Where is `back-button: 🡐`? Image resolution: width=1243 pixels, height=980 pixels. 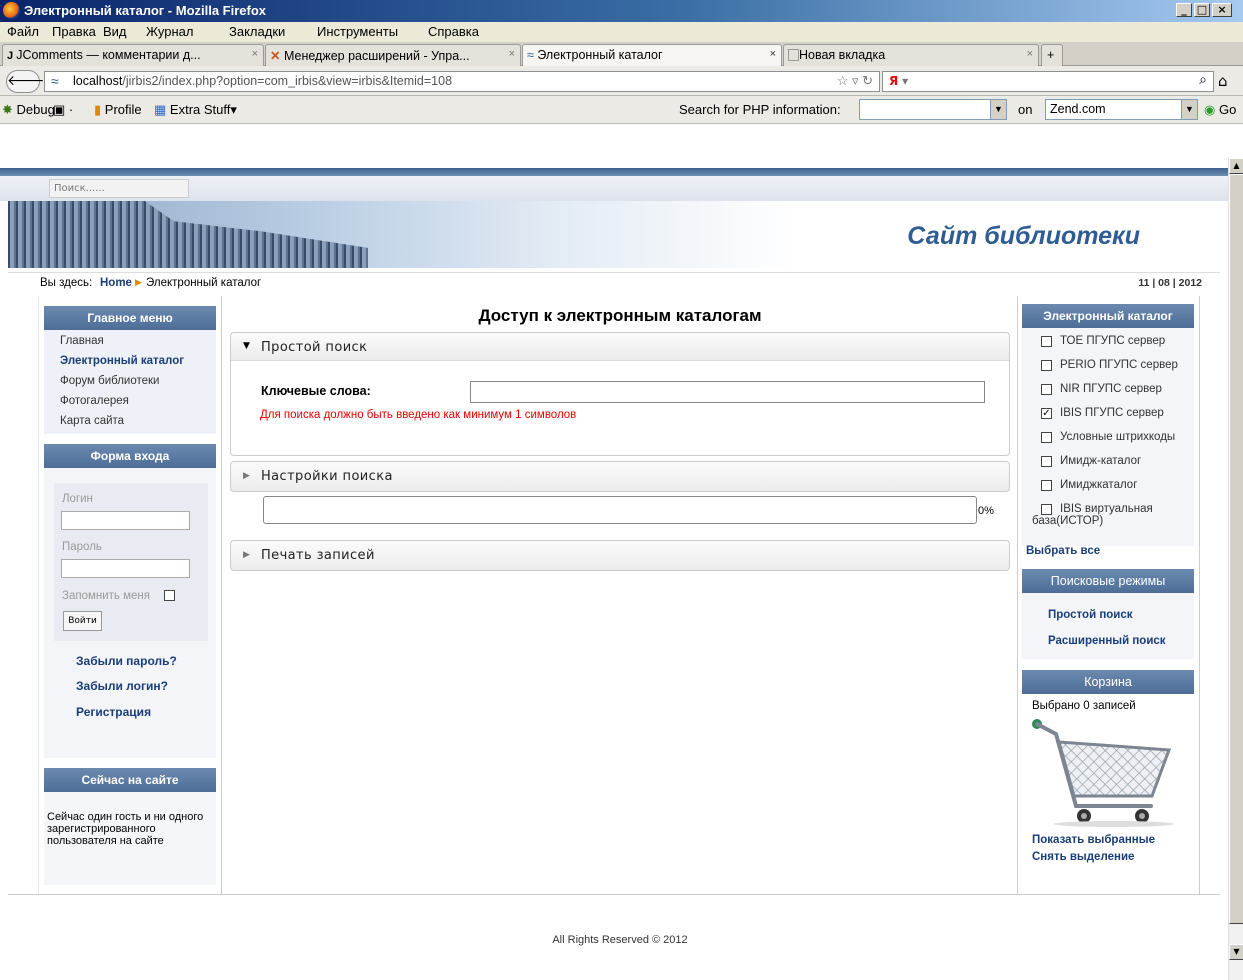 back-button: 🡐 is located at coordinates (25, 81).